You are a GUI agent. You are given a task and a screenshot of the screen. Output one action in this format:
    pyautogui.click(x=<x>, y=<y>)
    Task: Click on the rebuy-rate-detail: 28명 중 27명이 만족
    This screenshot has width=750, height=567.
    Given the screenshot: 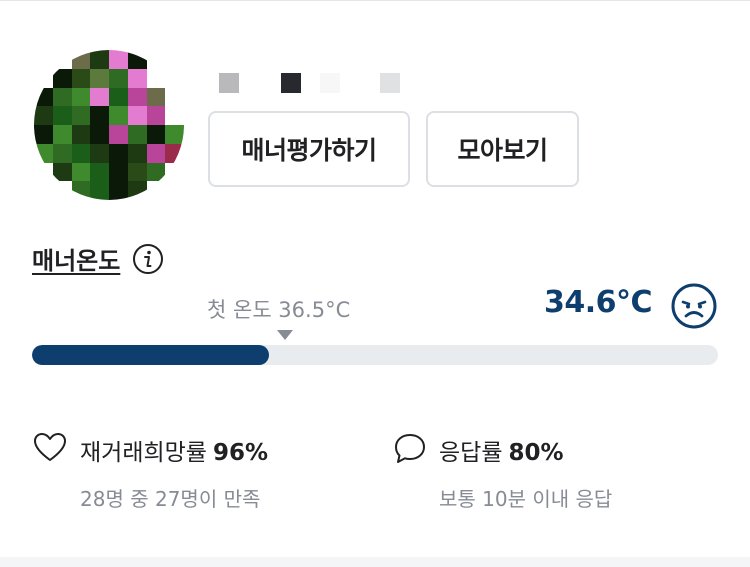 What is the action you would take?
    pyautogui.click(x=170, y=499)
    